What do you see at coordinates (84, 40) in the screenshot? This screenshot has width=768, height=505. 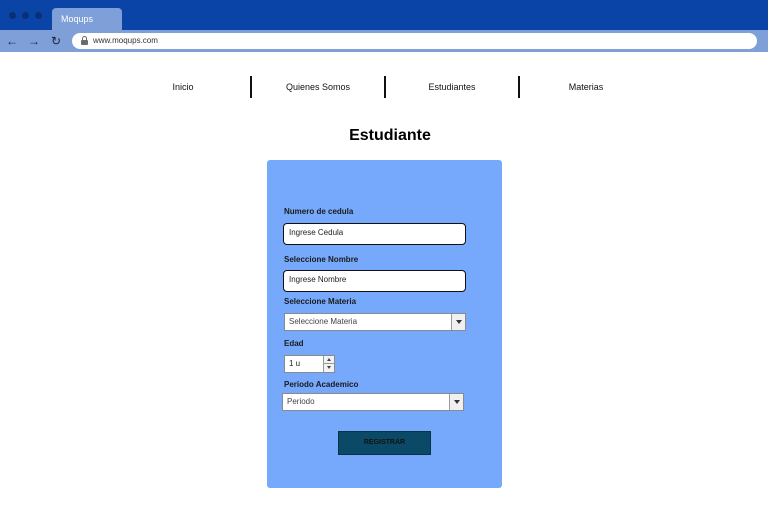 I see `lock-icon` at bounding box center [84, 40].